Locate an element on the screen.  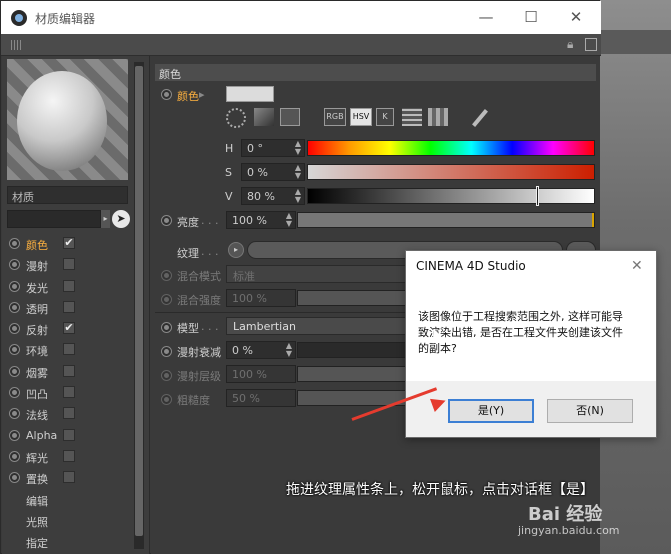
lock-icon: 🔒︎ is located at coordinates (574, 45).